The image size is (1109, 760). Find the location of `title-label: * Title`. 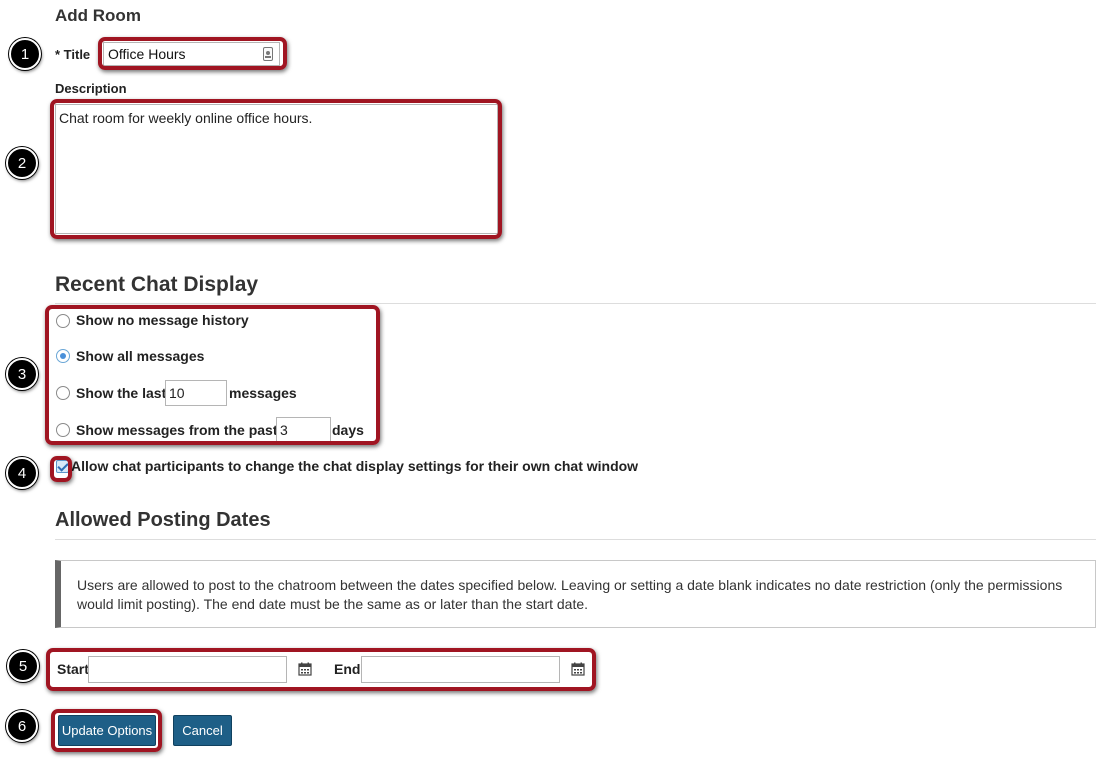

title-label: * Title is located at coordinates (73, 54).